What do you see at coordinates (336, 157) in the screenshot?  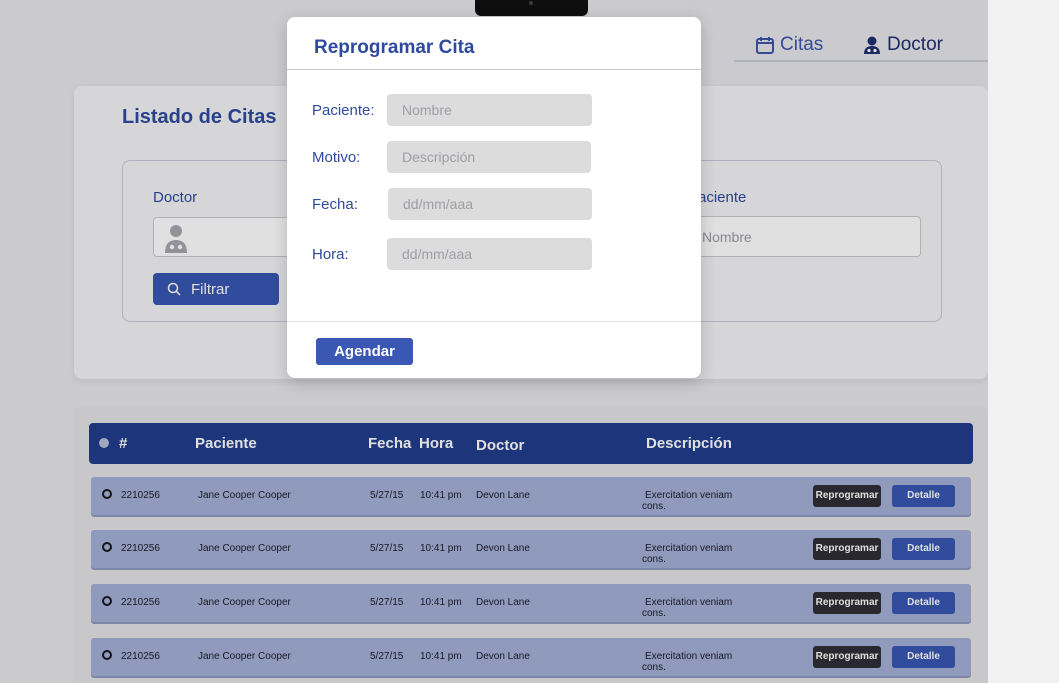 I see `motivo-label: Motivo:` at bounding box center [336, 157].